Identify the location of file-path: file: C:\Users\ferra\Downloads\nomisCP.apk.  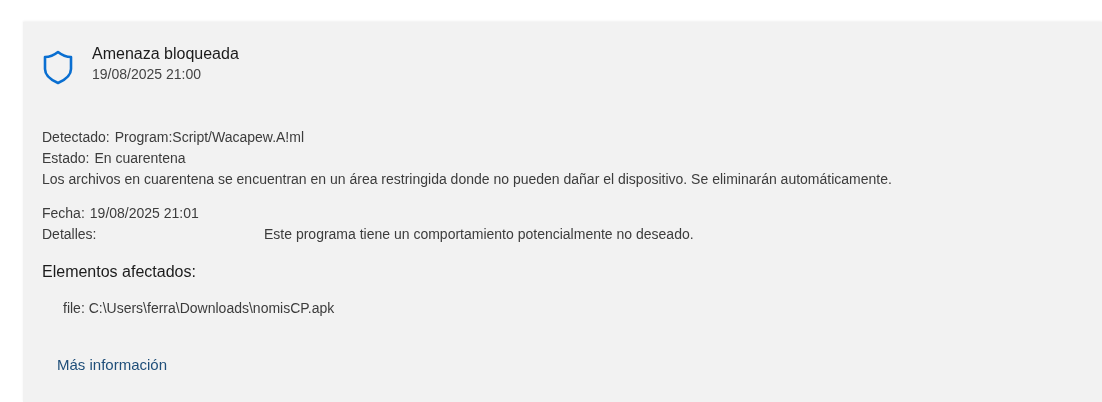
(199, 308).